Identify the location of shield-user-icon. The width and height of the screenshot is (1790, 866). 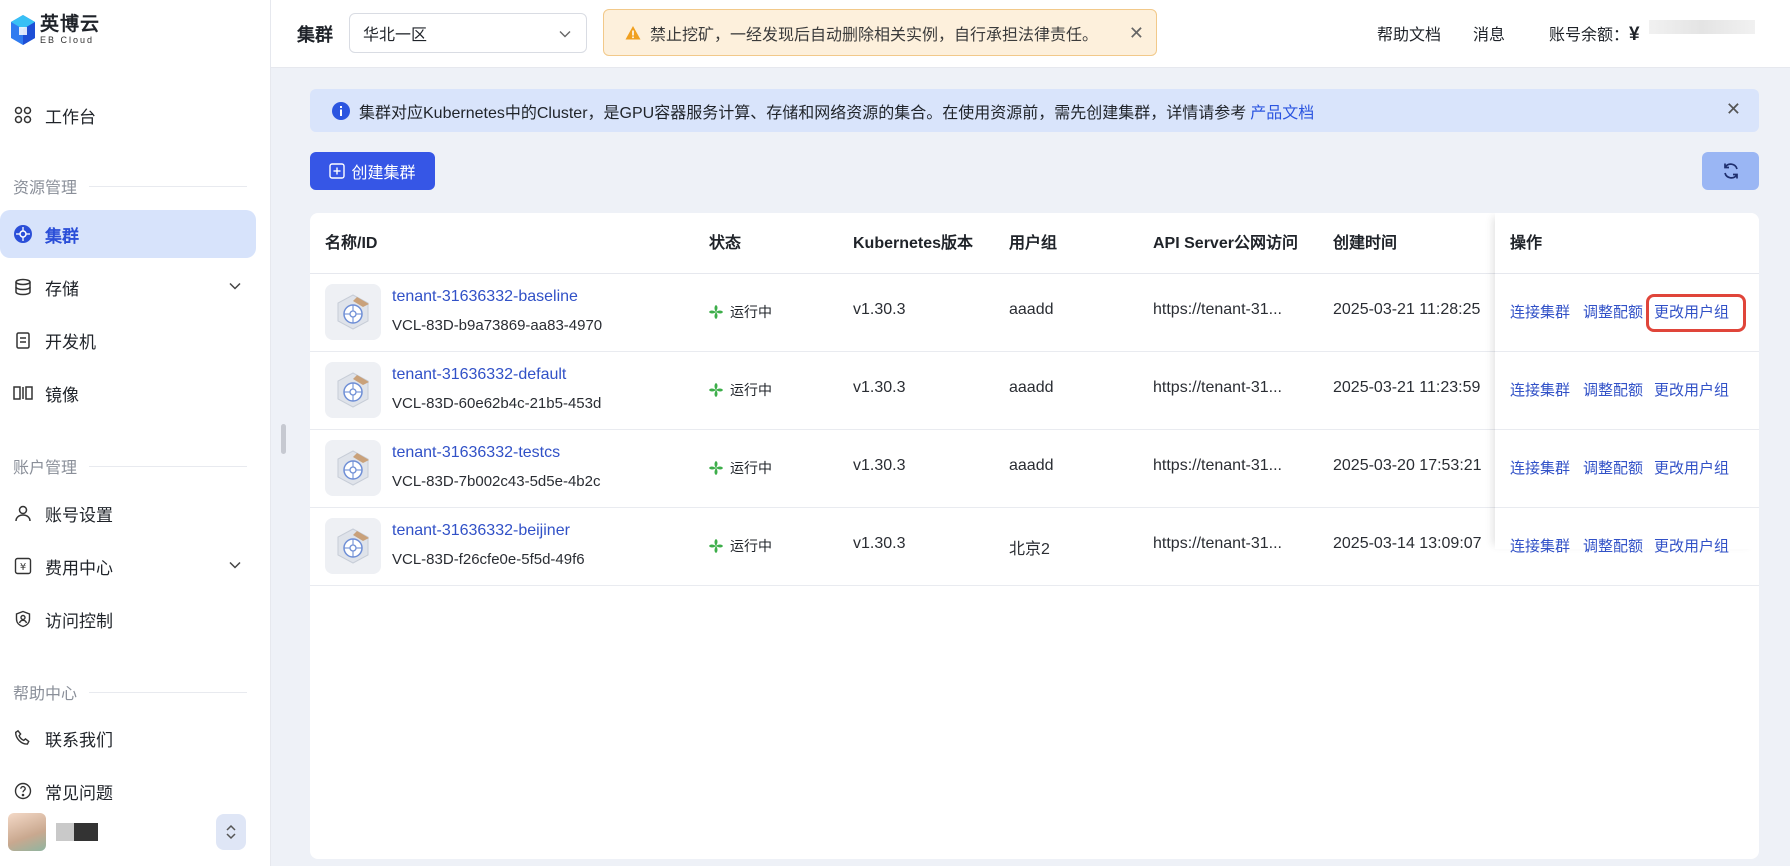
(23, 619).